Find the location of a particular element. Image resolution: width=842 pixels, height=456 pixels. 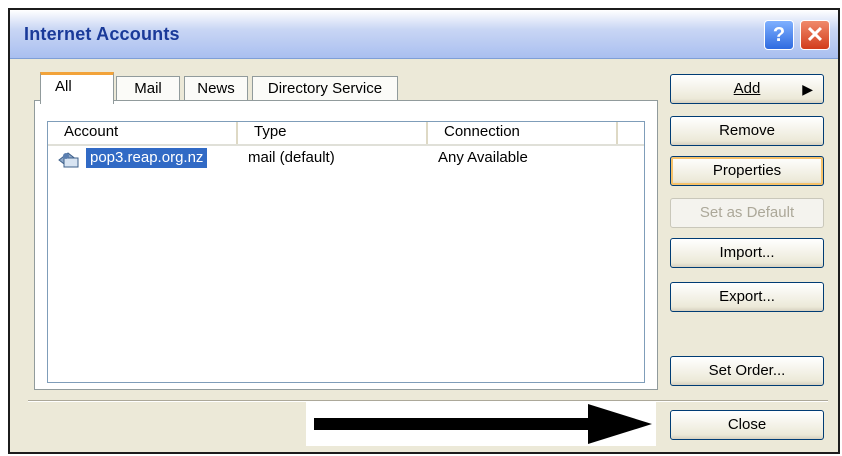

close-button: Close is located at coordinates (747, 425).